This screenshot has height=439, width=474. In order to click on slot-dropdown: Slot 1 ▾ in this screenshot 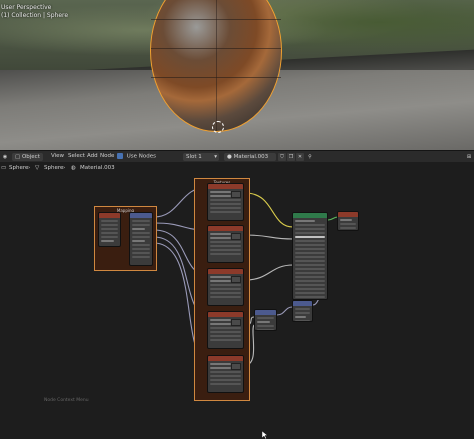, I will do `click(201, 157)`.